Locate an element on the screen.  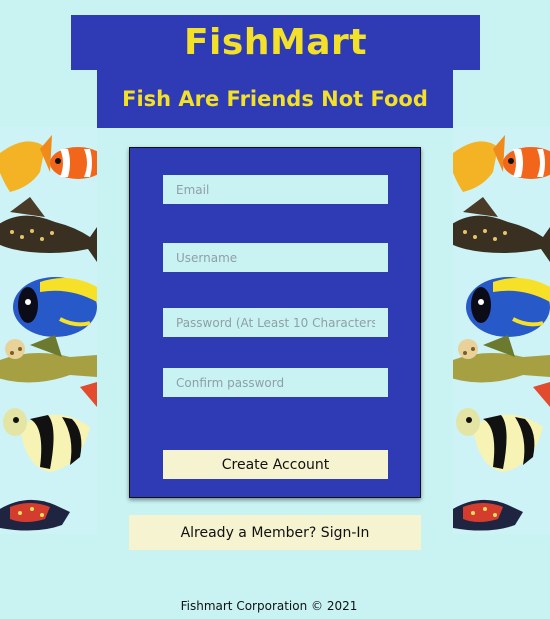
confirm-password-field is located at coordinates (275, 382).